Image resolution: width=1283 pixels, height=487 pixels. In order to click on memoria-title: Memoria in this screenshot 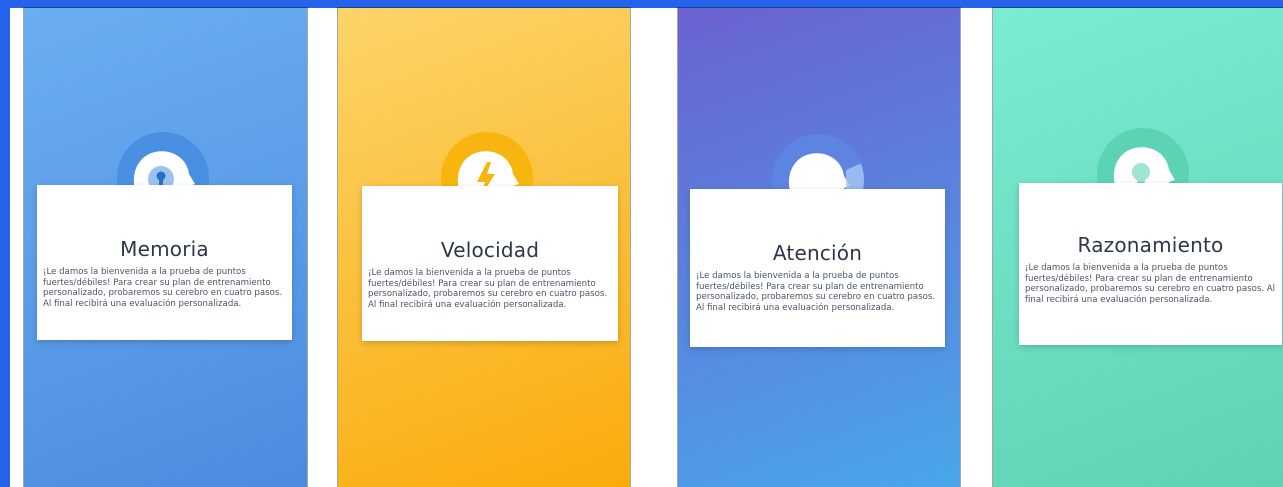, I will do `click(164, 249)`.